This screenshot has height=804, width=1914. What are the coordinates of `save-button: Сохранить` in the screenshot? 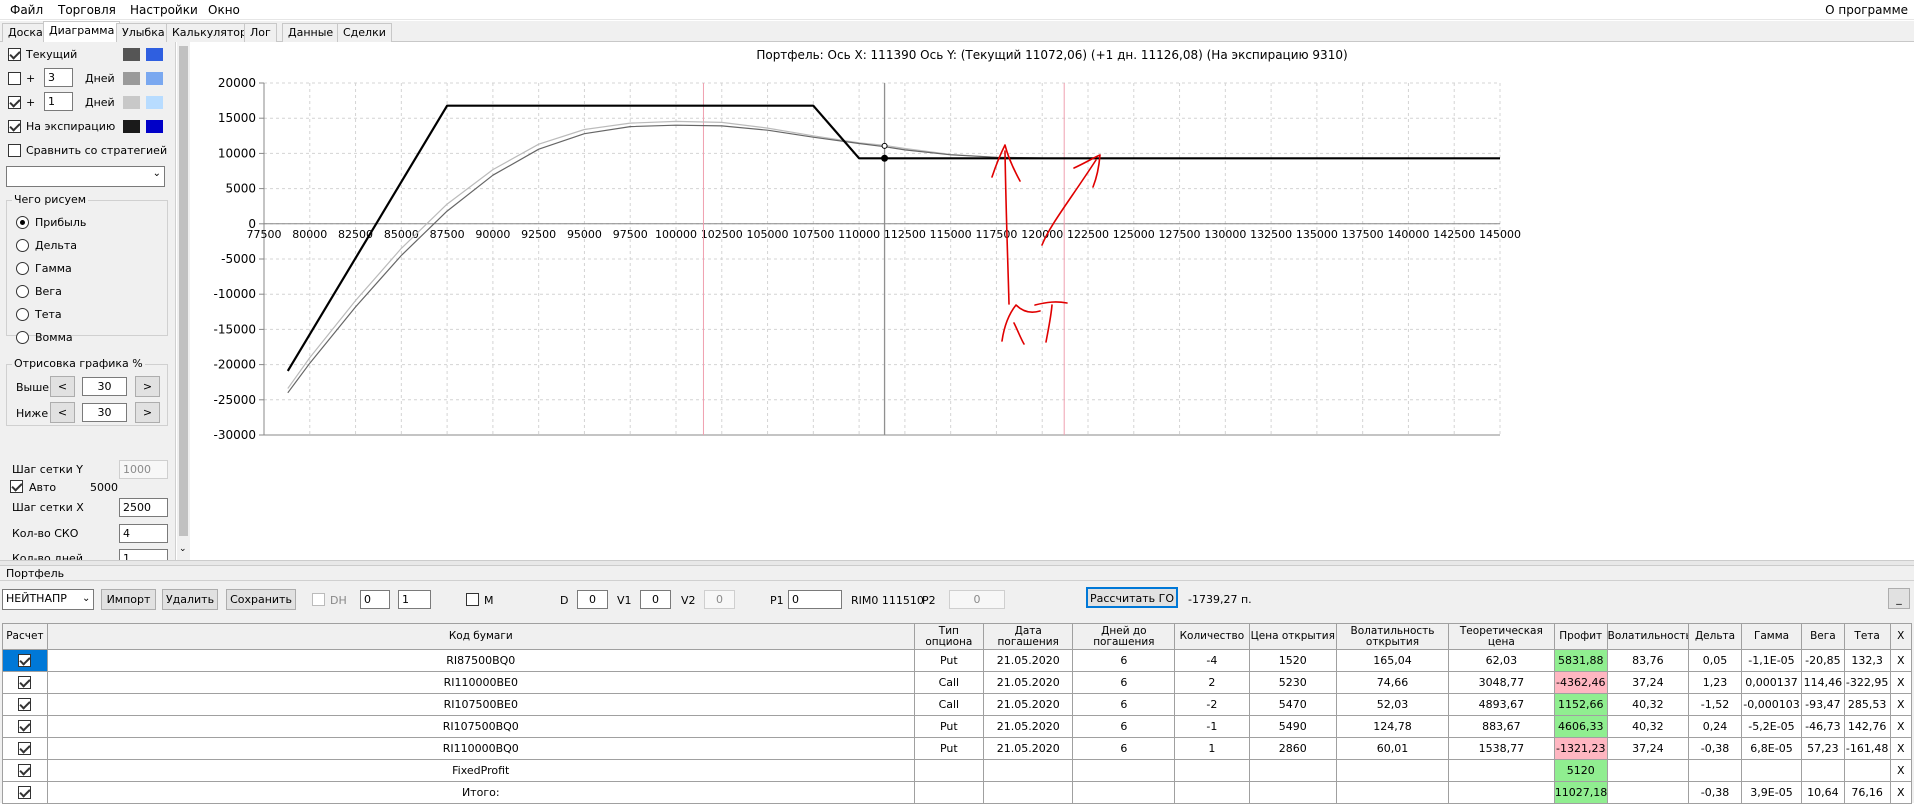 It's located at (261, 599).